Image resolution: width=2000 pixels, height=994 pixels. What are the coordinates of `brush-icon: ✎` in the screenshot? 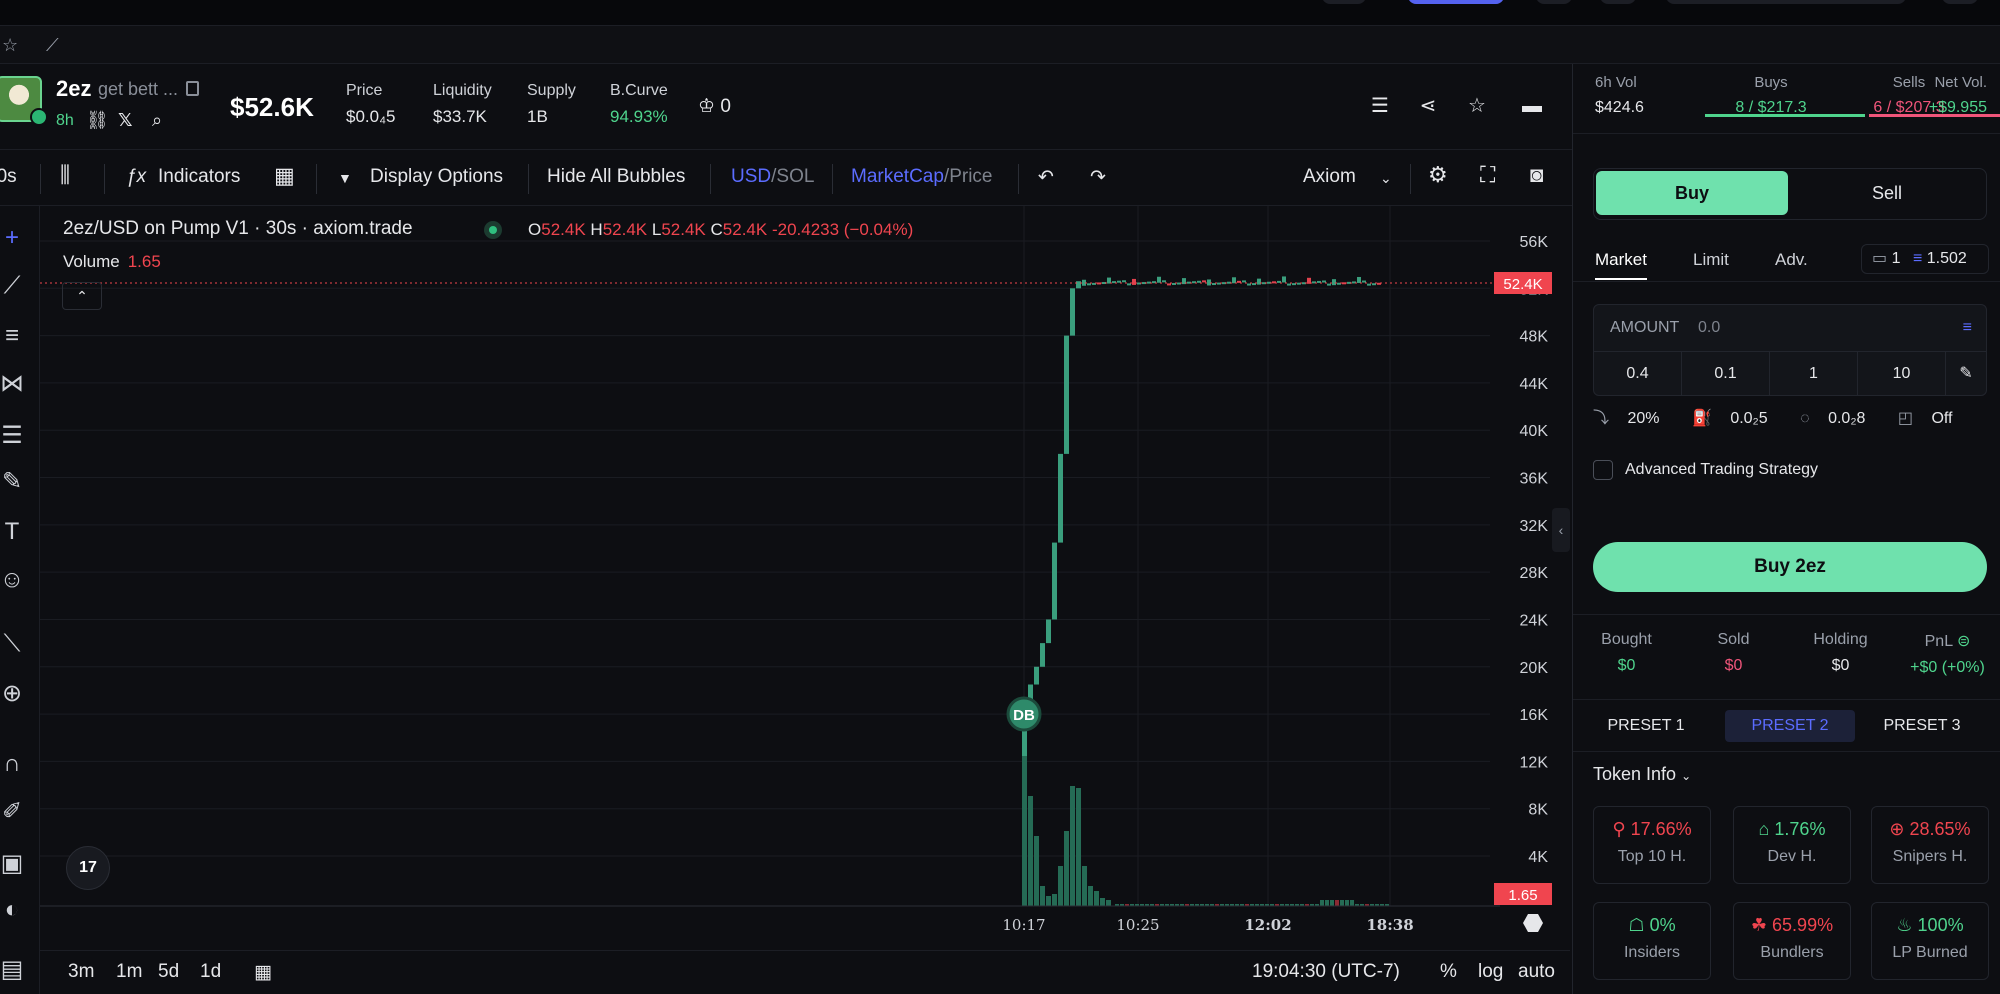 It's located at (13, 482).